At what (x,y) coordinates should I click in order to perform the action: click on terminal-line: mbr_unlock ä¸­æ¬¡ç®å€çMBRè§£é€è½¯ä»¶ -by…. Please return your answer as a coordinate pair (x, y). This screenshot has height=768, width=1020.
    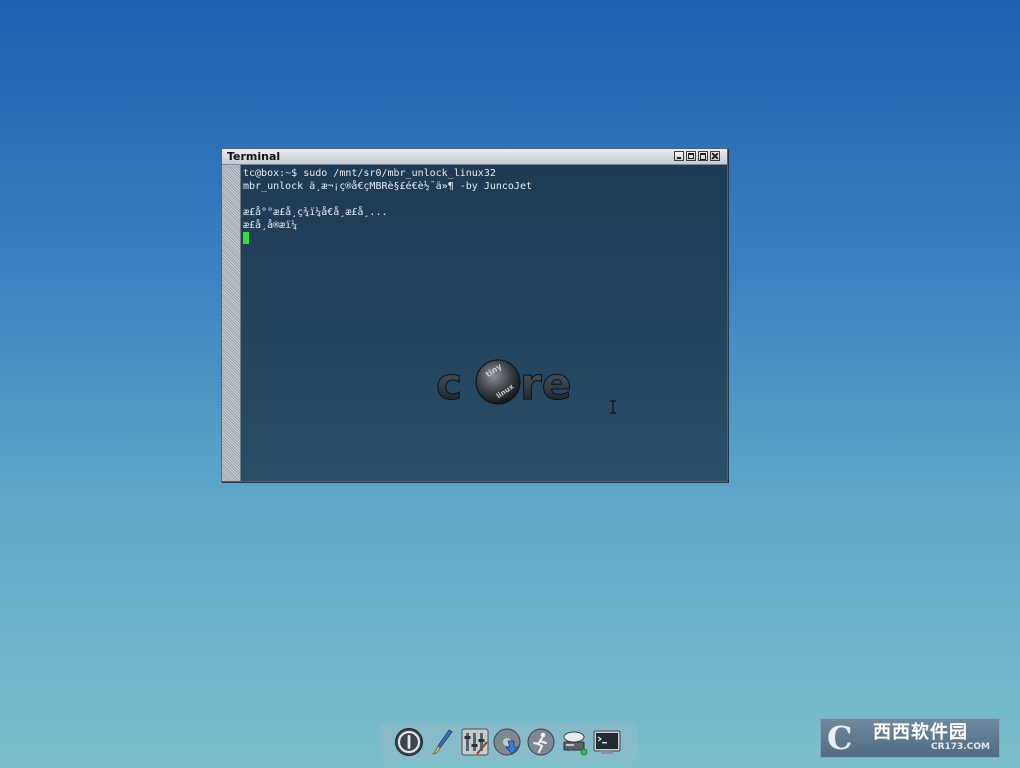
    Looking at the image, I should click on (387, 186).